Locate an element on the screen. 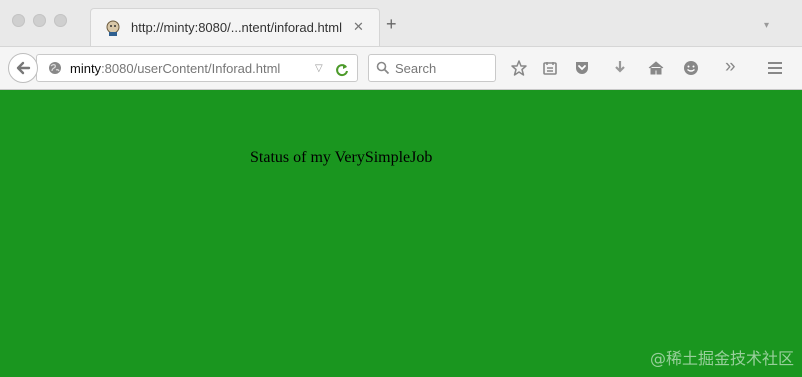 The height and width of the screenshot is (377, 802). reading-list-icon is located at coordinates (550, 68).